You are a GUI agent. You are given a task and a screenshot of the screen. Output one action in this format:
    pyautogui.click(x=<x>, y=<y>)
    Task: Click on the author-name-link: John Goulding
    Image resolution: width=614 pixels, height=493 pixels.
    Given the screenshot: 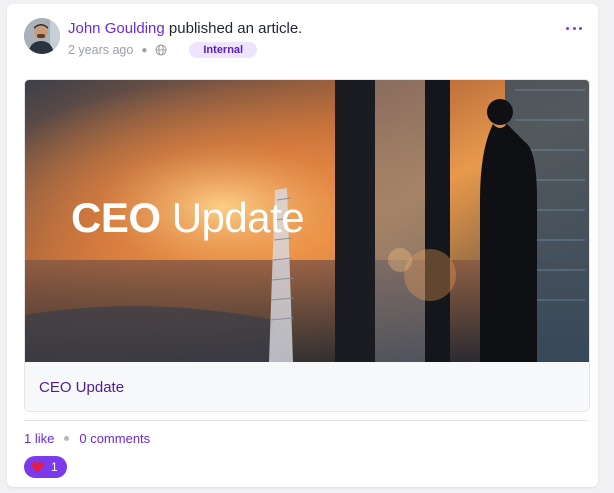 What is the action you would take?
    pyautogui.click(x=116, y=28)
    